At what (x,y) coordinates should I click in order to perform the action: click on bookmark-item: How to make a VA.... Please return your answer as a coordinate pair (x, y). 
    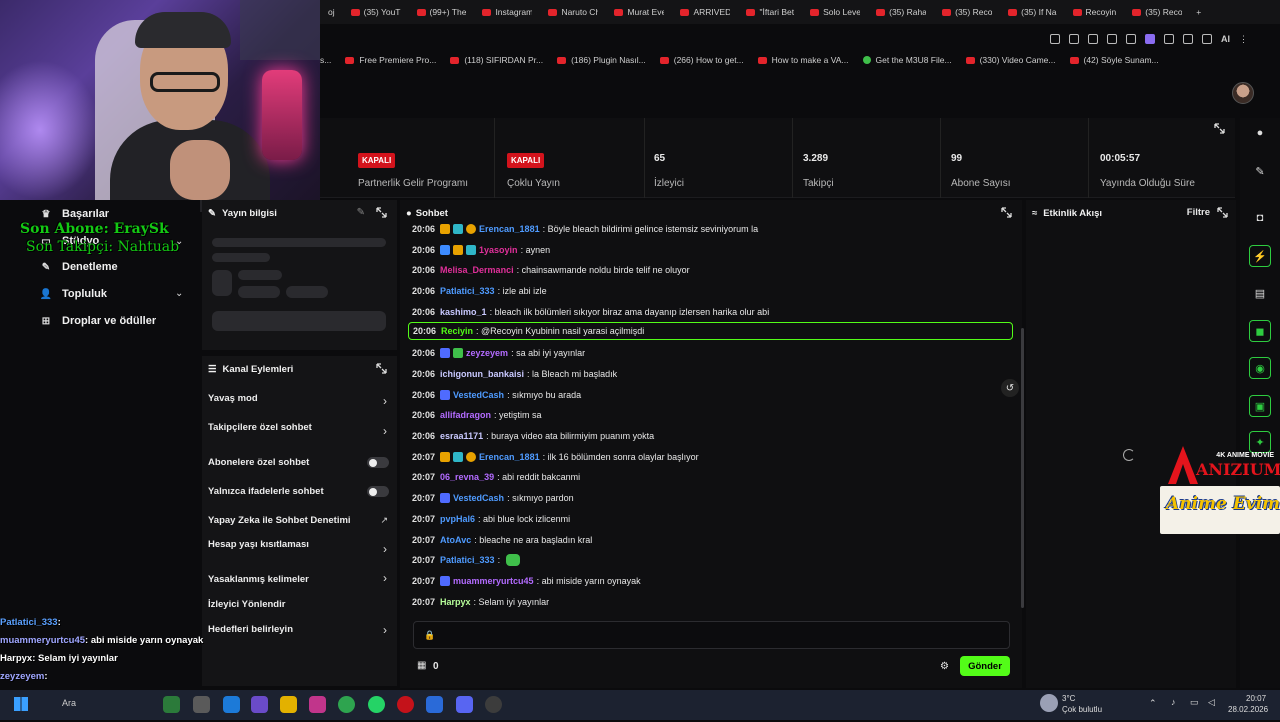
    Looking at the image, I should click on (803, 60).